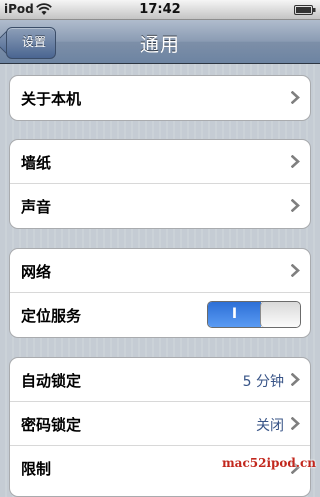  Describe the element at coordinates (280, 314) in the screenshot. I see `toggle-knob` at that location.